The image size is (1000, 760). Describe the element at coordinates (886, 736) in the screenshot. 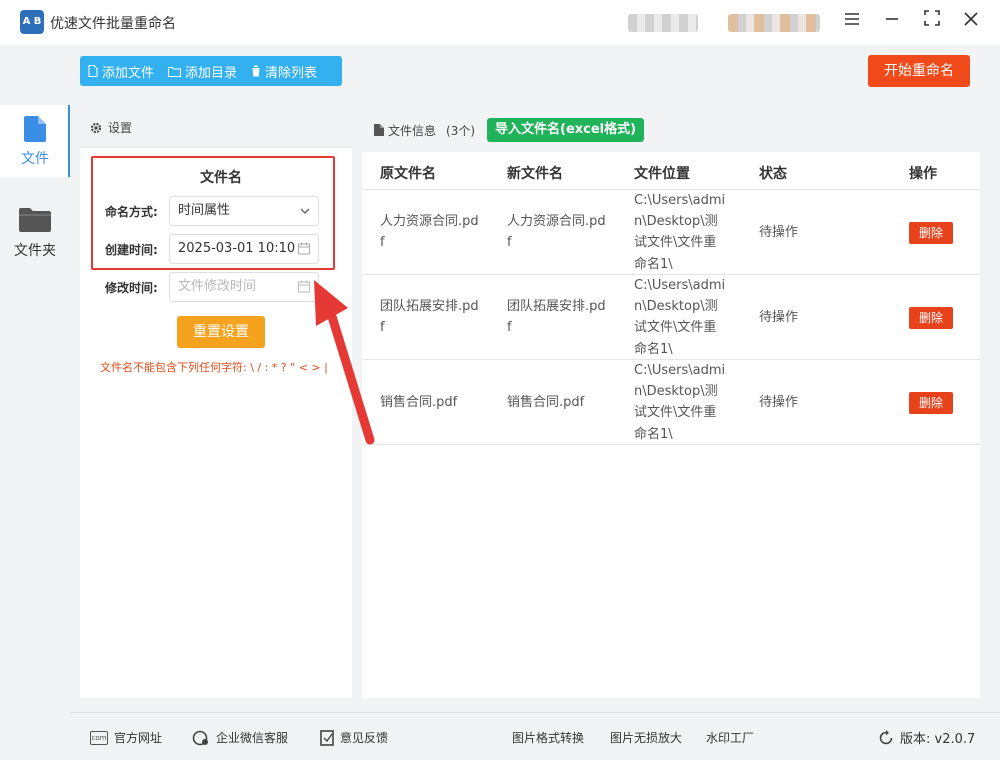

I see `refresh-icon` at that location.